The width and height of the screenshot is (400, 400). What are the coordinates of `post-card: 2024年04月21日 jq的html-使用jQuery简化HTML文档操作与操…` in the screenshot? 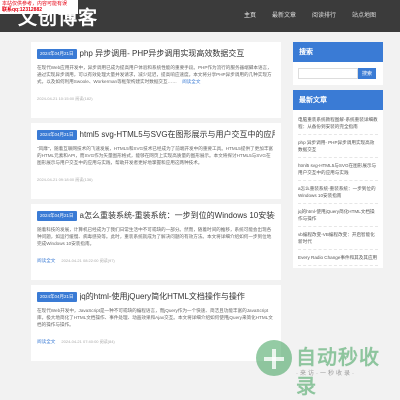 It's located at (156, 323).